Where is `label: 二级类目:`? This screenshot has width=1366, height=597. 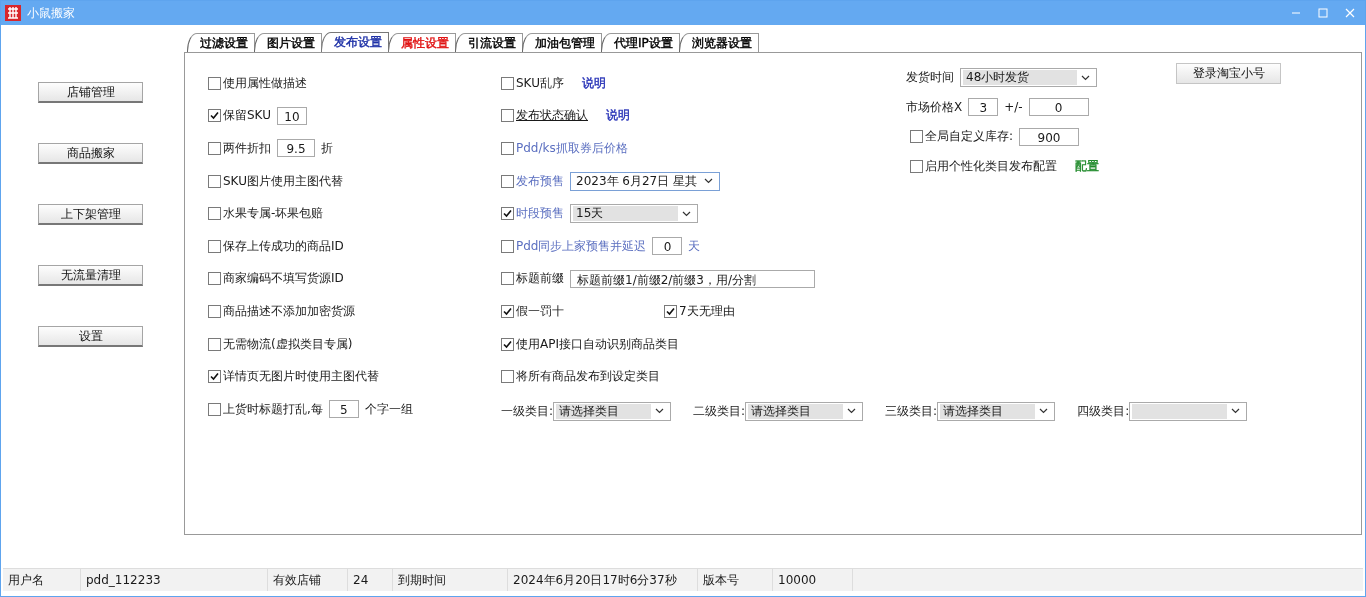
label: 二级类目: is located at coordinates (719, 411).